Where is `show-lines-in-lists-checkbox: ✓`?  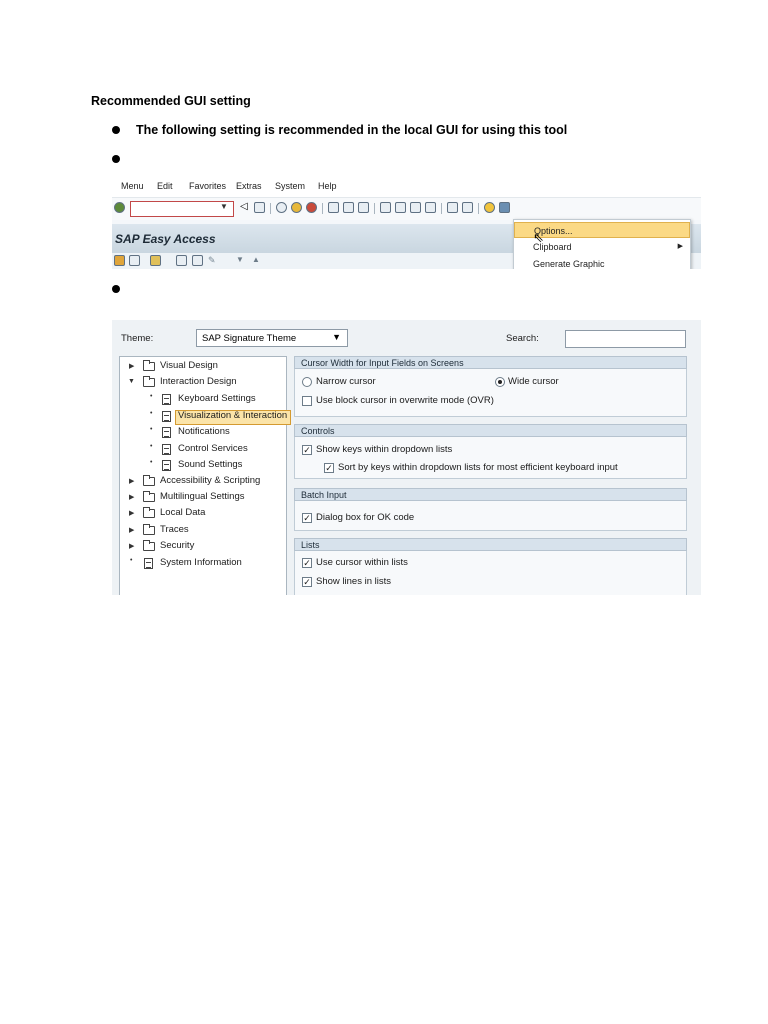
show-lines-in-lists-checkbox: ✓ is located at coordinates (307, 582).